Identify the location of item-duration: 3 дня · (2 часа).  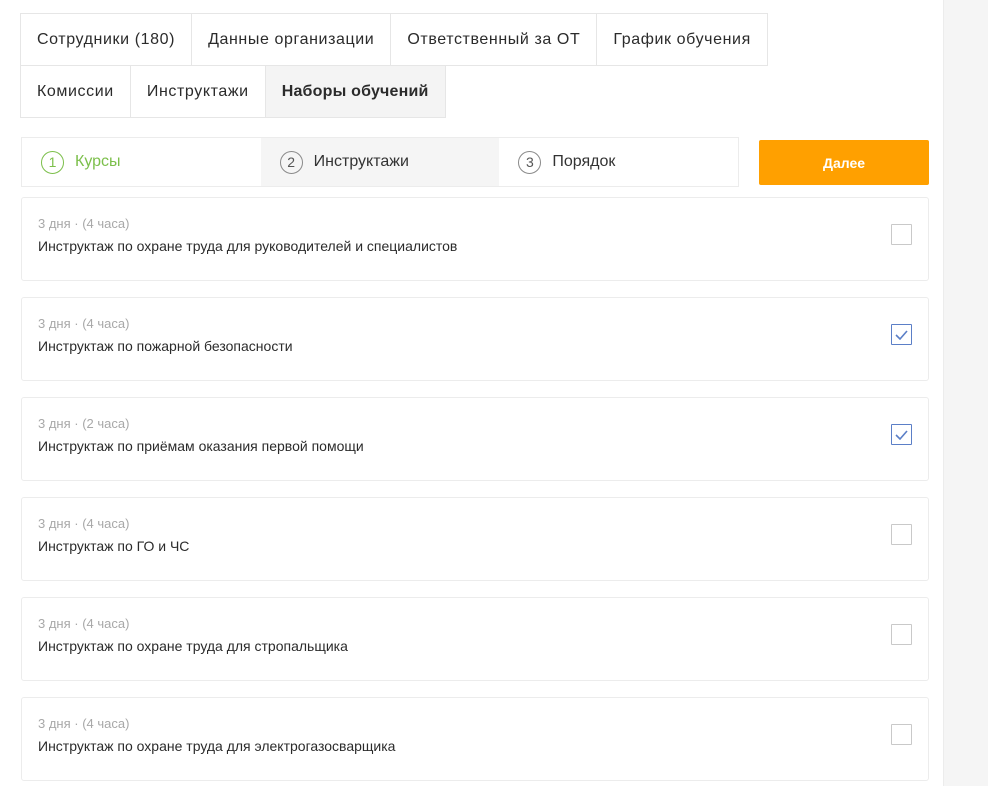
(84, 423).